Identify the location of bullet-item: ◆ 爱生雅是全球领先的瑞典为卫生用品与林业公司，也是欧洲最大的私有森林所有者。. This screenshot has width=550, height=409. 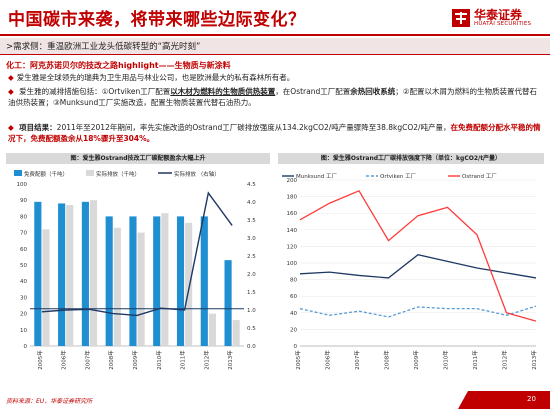
(275, 77).